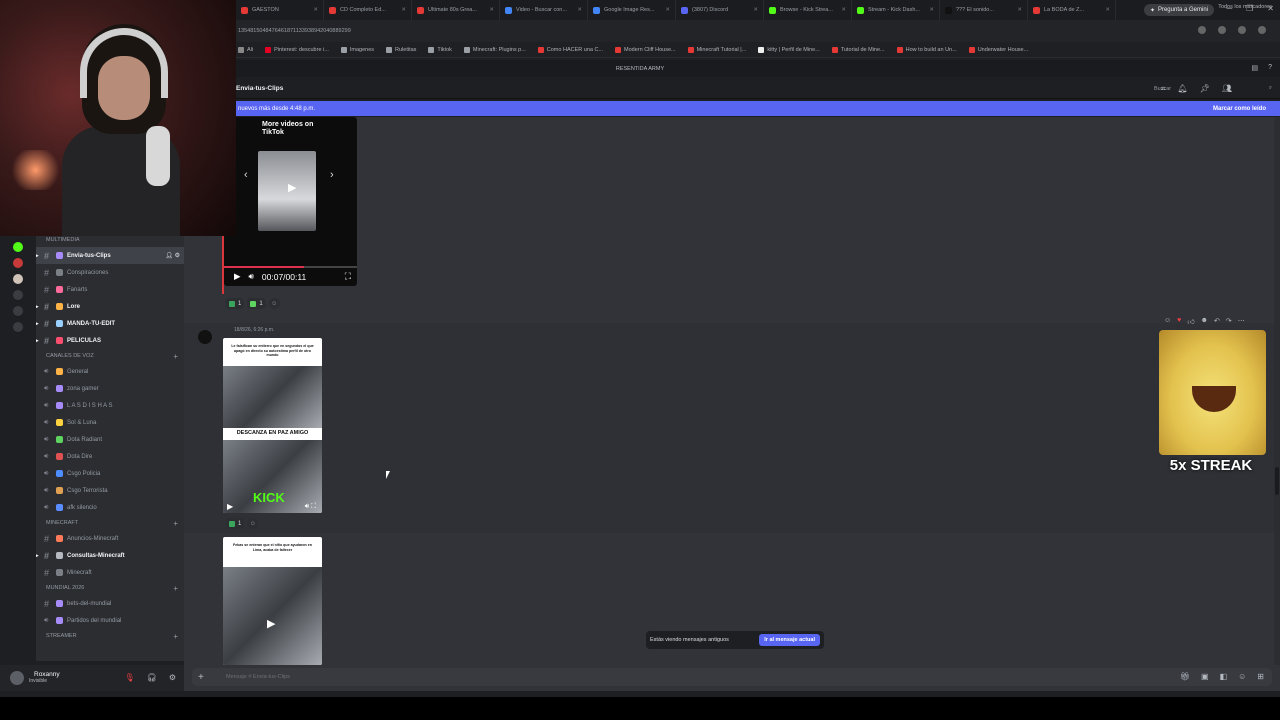  What do you see at coordinates (984, 10) in the screenshot?
I see `browser-tab: ??? El sonido... ✕` at bounding box center [984, 10].